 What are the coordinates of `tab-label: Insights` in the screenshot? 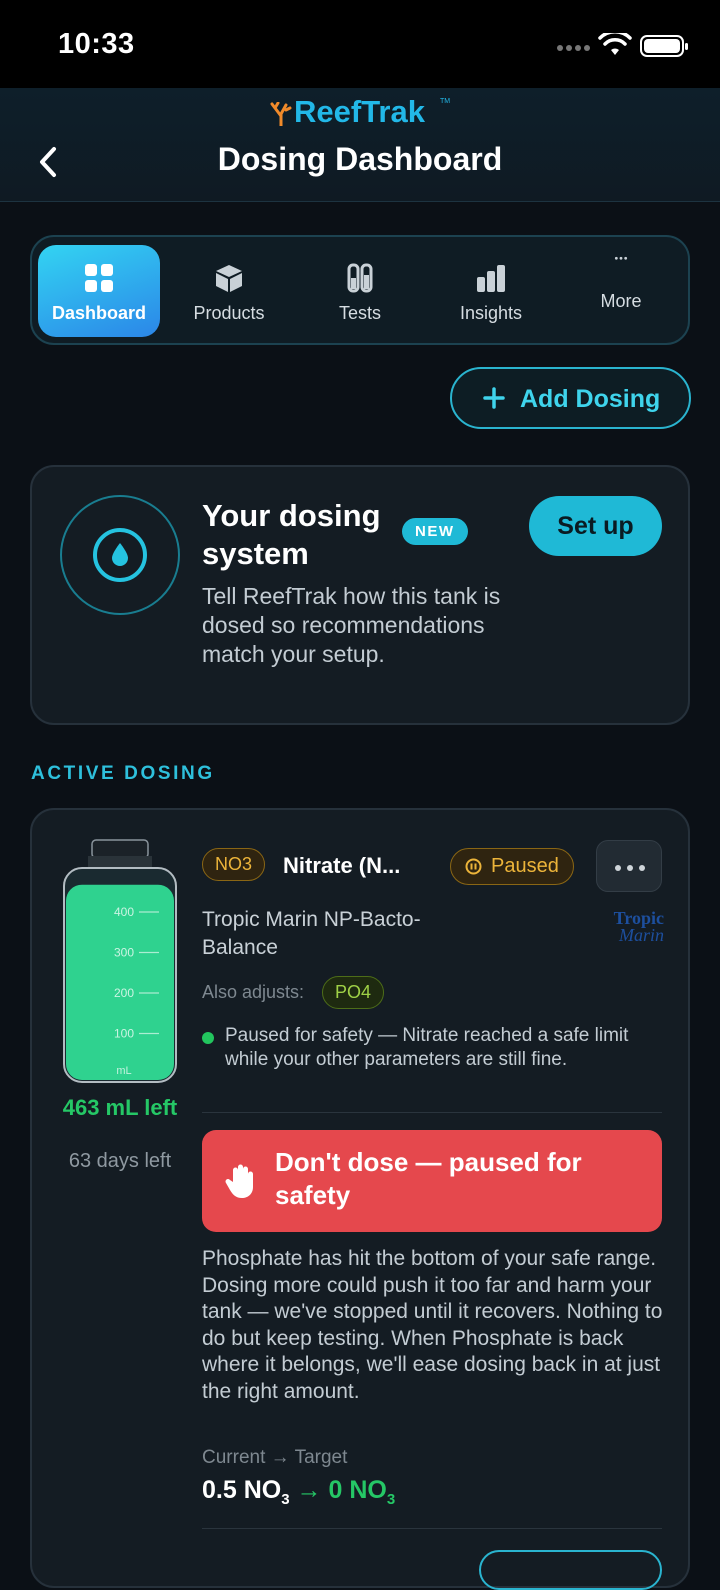 It's located at (491, 313).